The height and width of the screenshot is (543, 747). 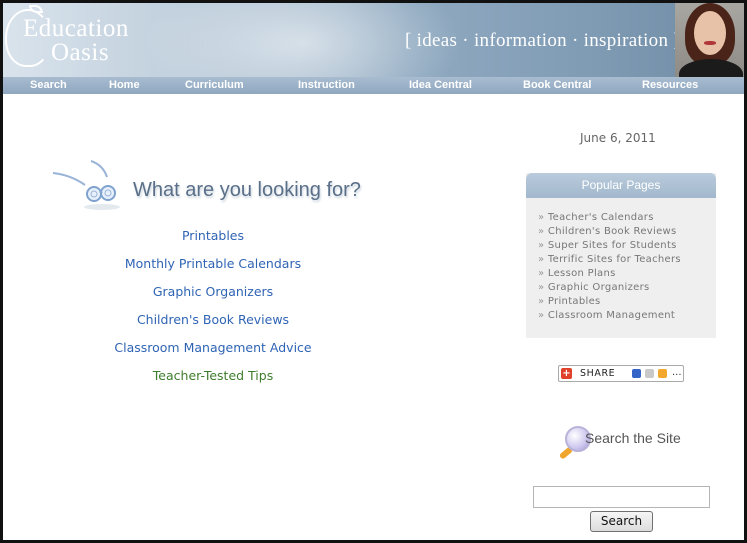 I want to click on link-book-reviews: Children's Book Reviews, so click(x=213, y=325).